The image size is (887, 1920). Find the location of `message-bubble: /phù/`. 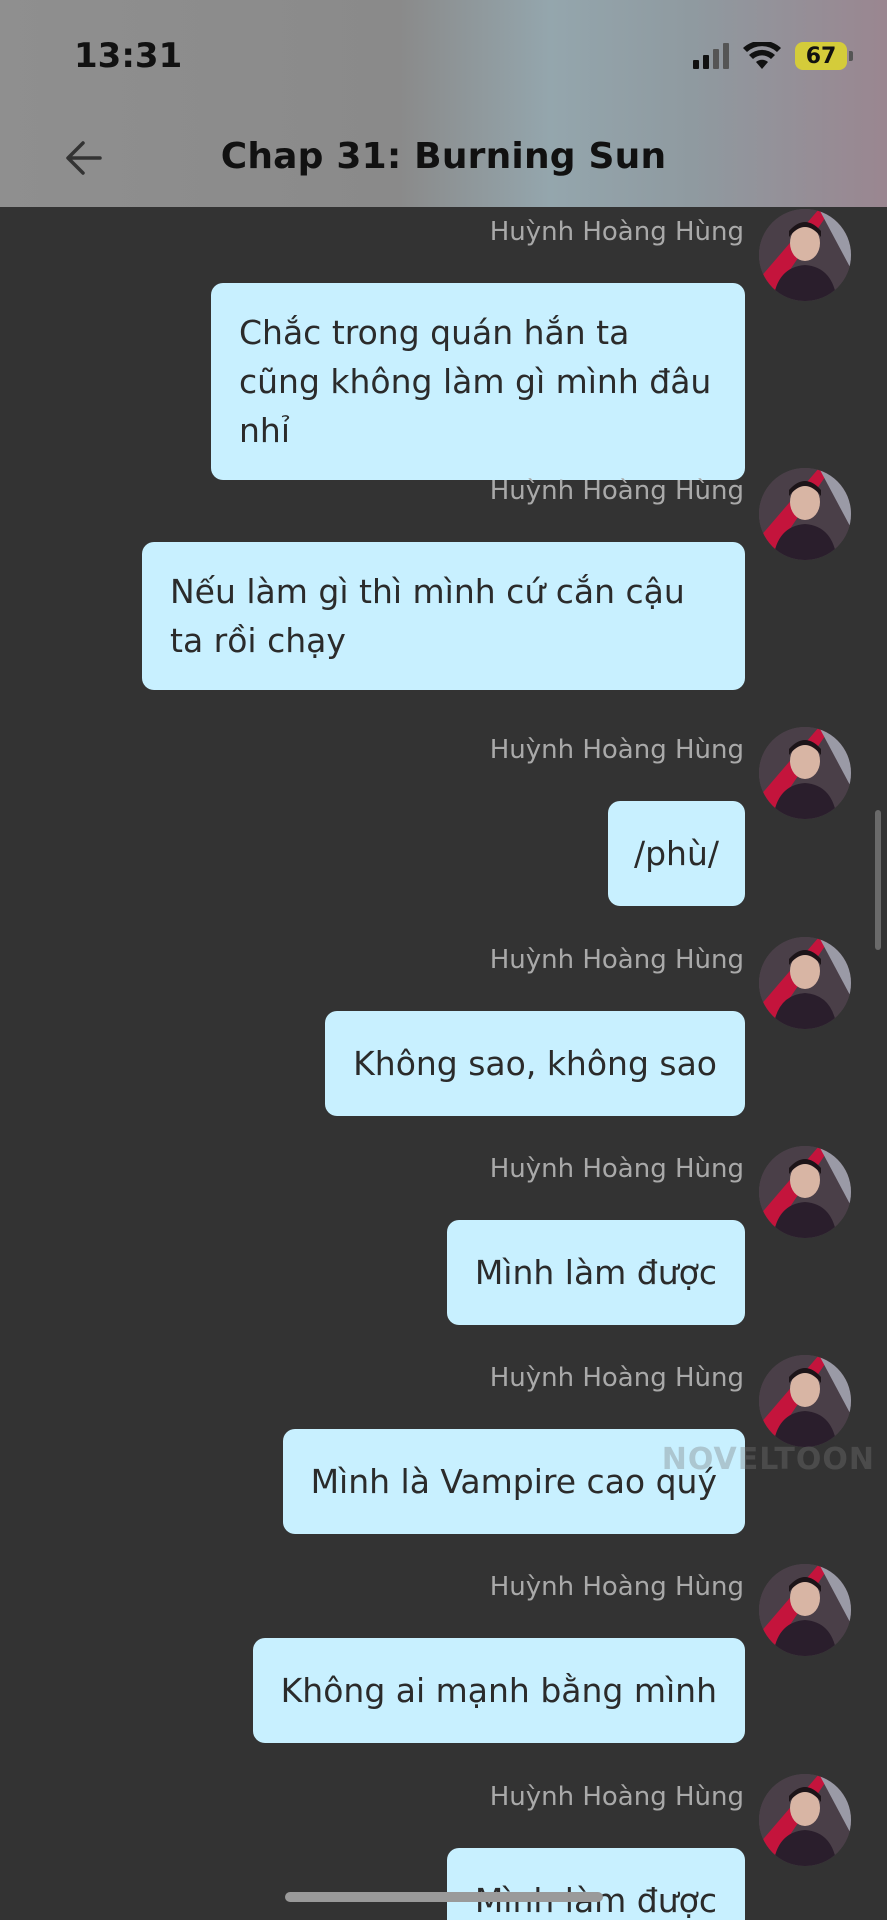

message-bubble: /phù/ is located at coordinates (676, 853).